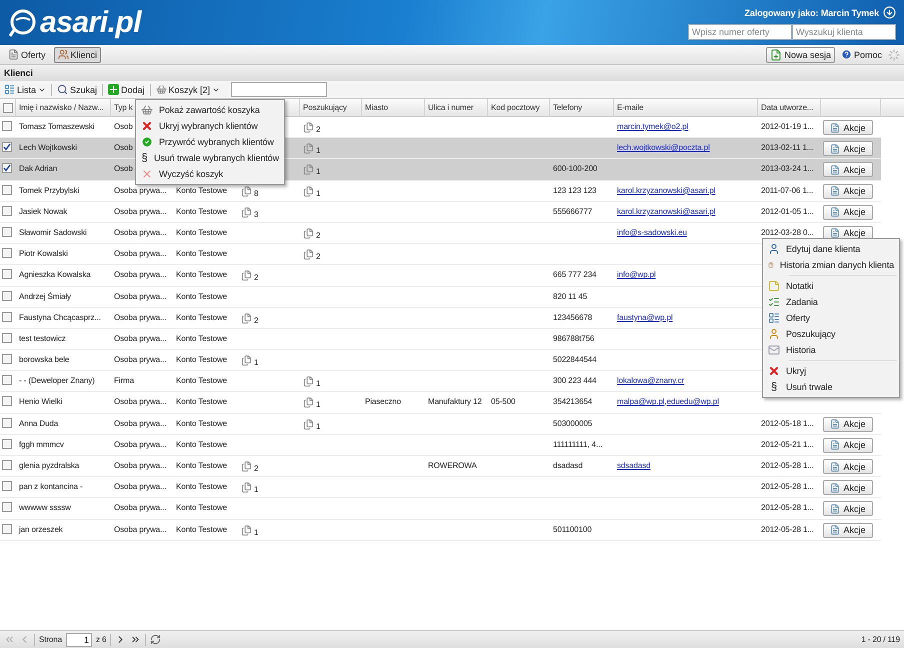 This screenshot has height=648, width=904. Describe the element at coordinates (78, 54) in the screenshot. I see `tab: Klienci` at that location.